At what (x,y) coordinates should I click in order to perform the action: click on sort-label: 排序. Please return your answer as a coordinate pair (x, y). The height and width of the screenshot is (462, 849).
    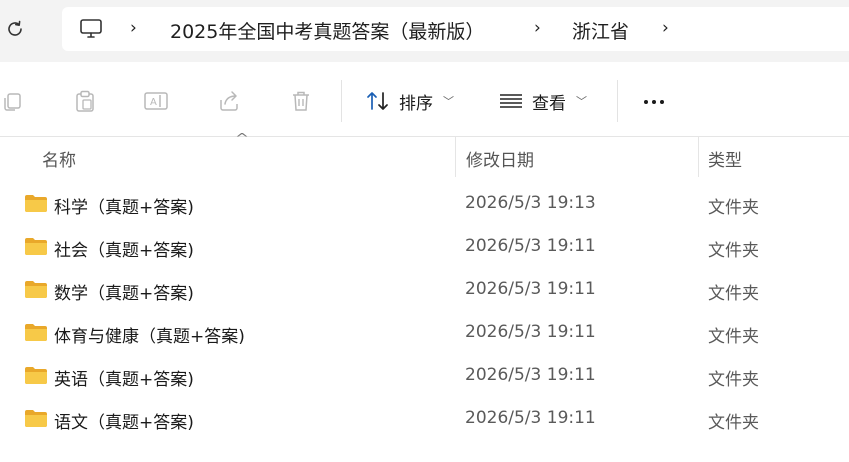
    Looking at the image, I should click on (416, 103).